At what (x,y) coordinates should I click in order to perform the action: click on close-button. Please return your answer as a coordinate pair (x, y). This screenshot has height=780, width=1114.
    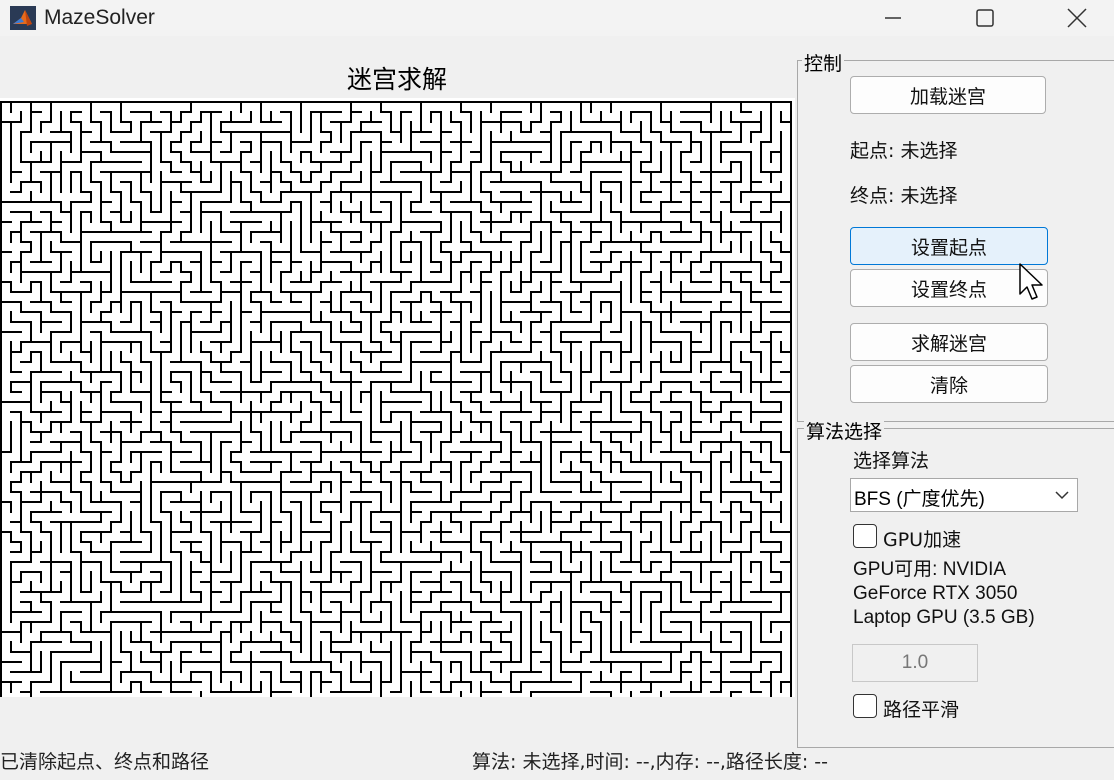
    Looking at the image, I should click on (1077, 18).